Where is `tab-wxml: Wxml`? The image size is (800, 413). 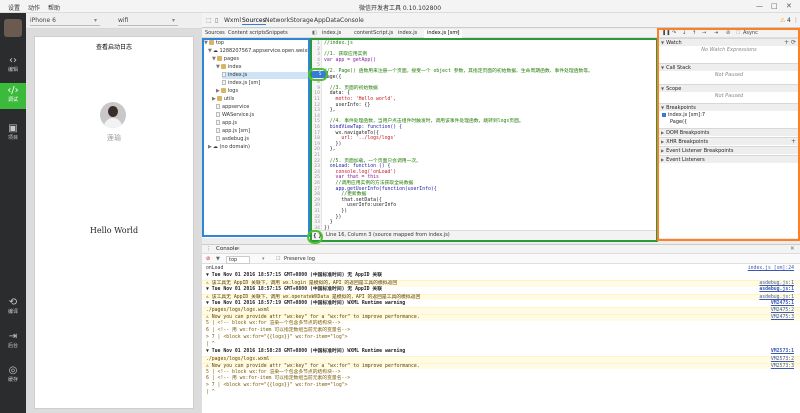 tab-wxml: Wxml is located at coordinates (232, 20).